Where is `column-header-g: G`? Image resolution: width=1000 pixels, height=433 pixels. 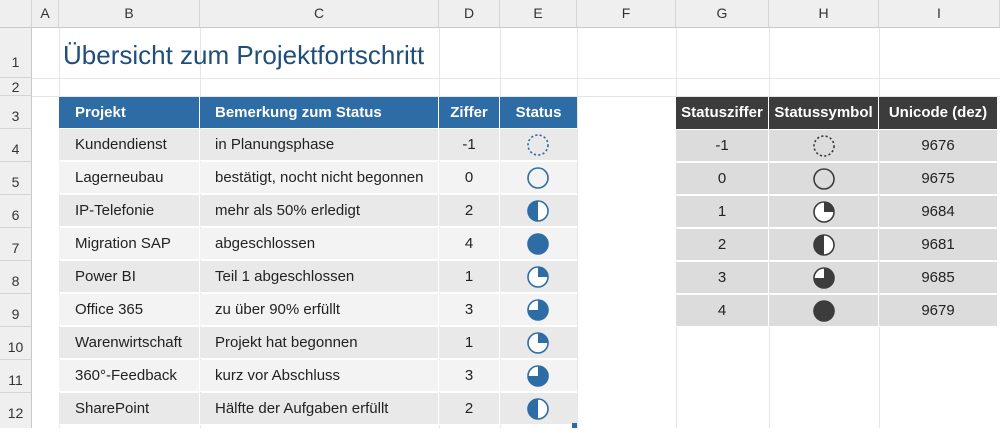 column-header-g: G is located at coordinates (722, 13).